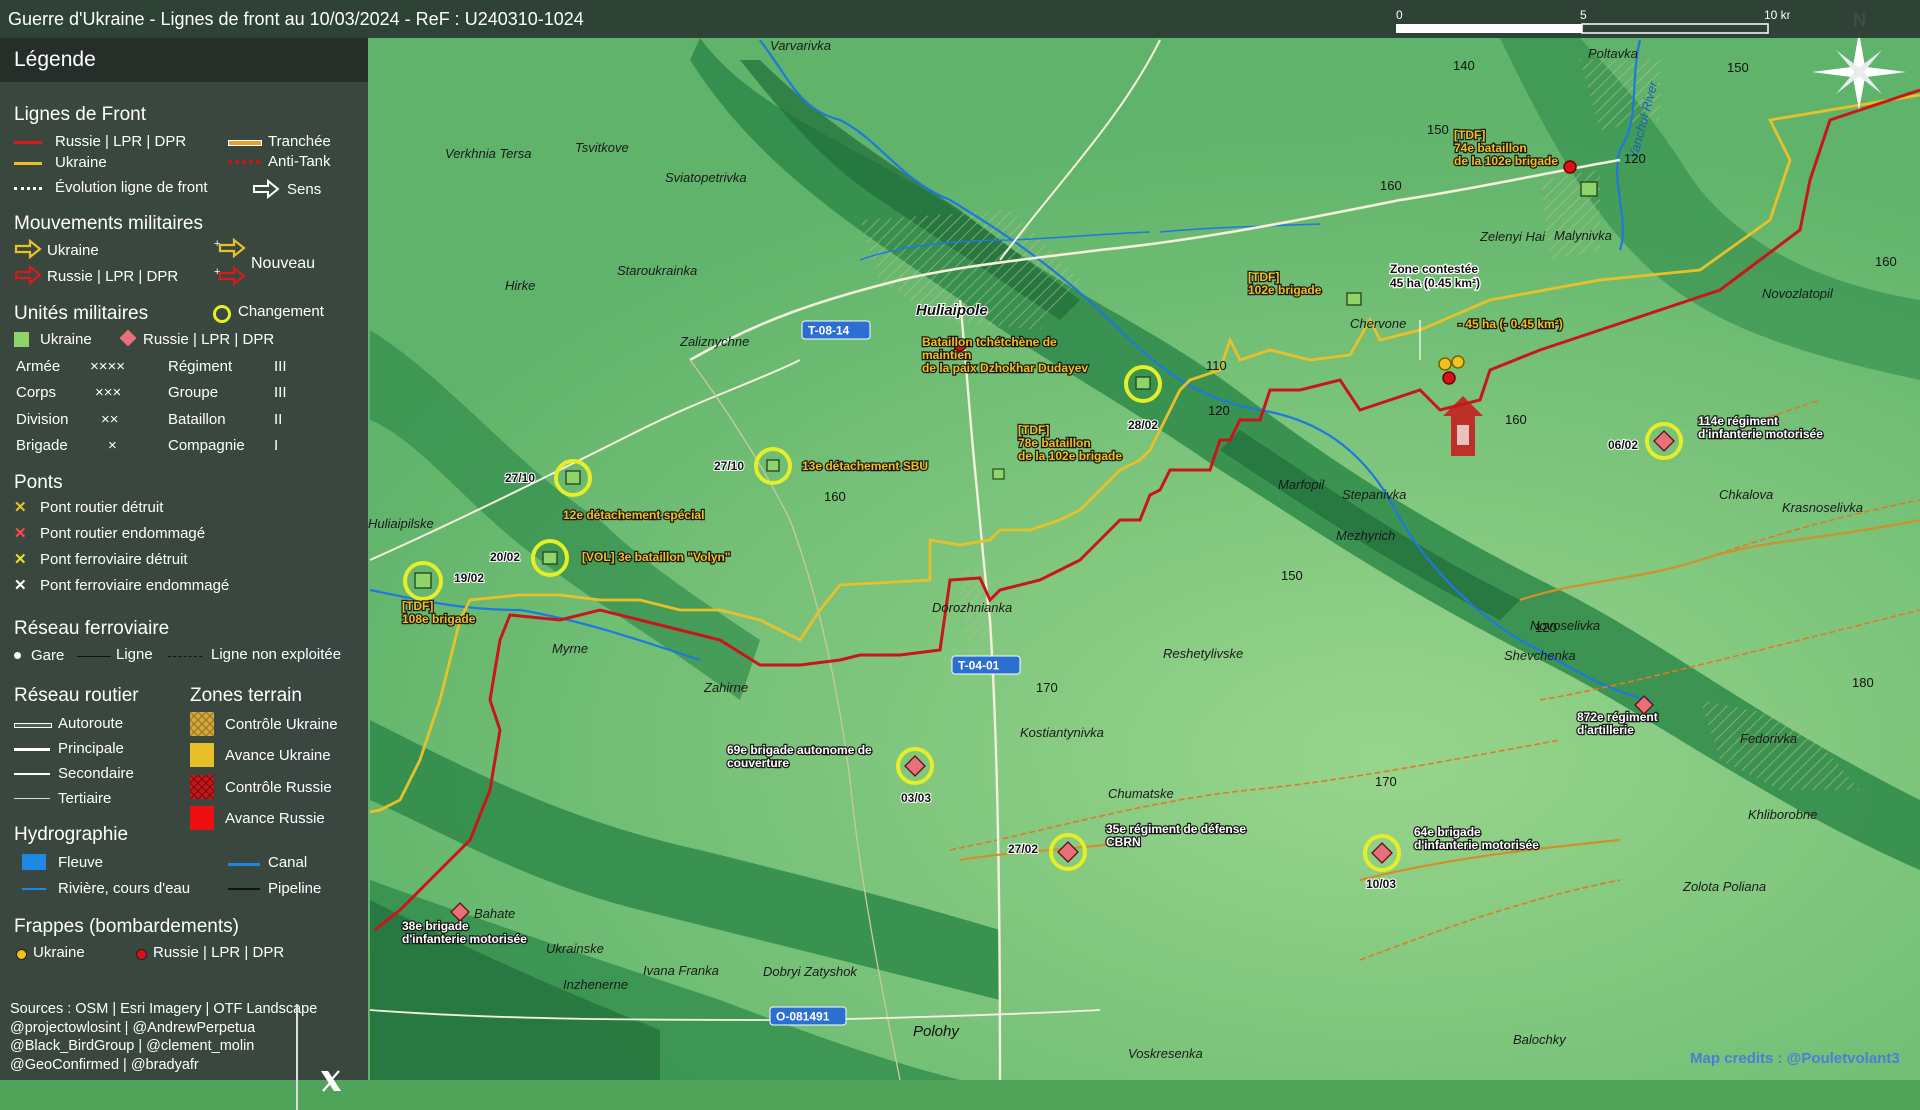 The width and height of the screenshot is (1920, 1110). I want to click on echelon-army: Armée, so click(38, 366).